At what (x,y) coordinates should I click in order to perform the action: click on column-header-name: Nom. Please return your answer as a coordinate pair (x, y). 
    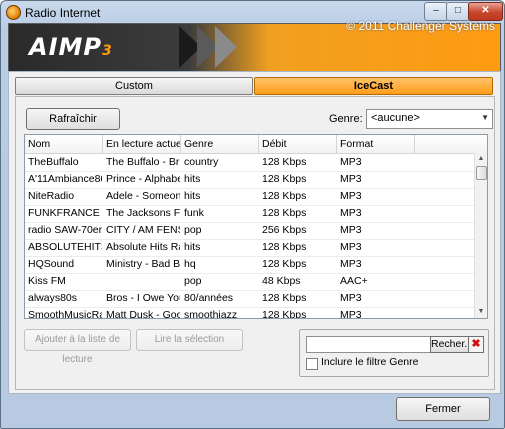
    Looking at the image, I should click on (64, 144).